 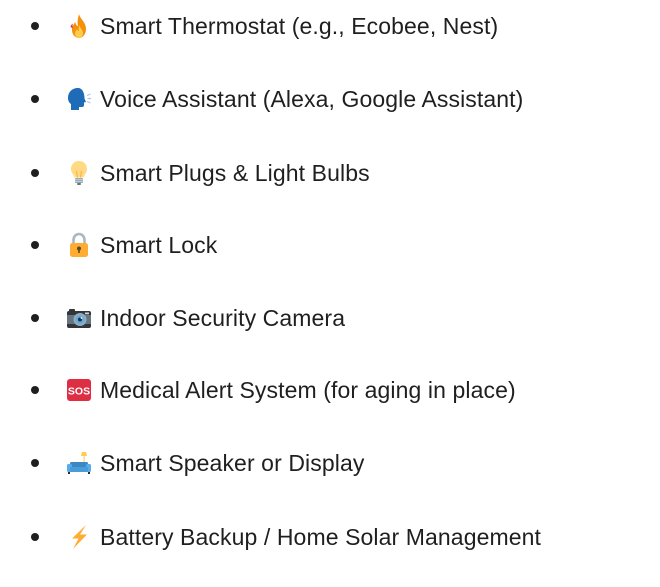 I want to click on item-label: Indoor Security Camera, so click(x=223, y=318).